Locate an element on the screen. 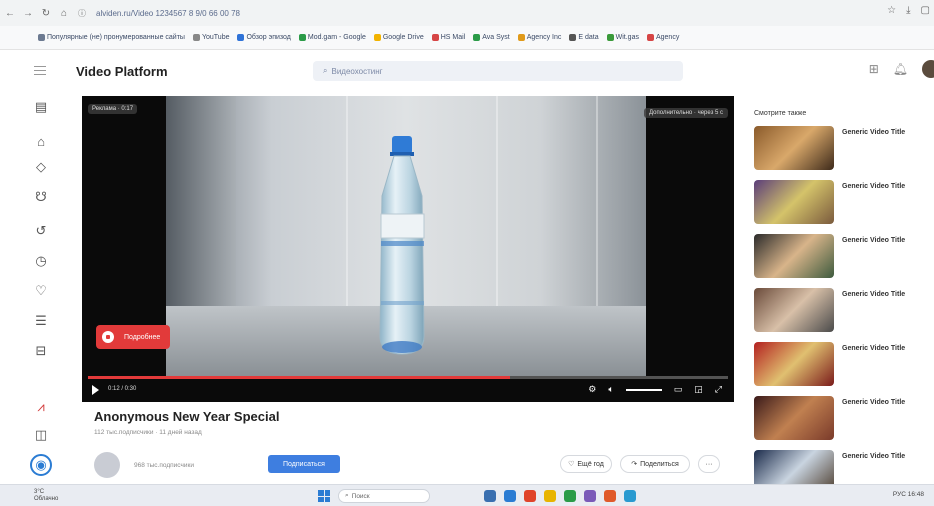  bookmark-item: Обзор эпизод is located at coordinates (264, 37).